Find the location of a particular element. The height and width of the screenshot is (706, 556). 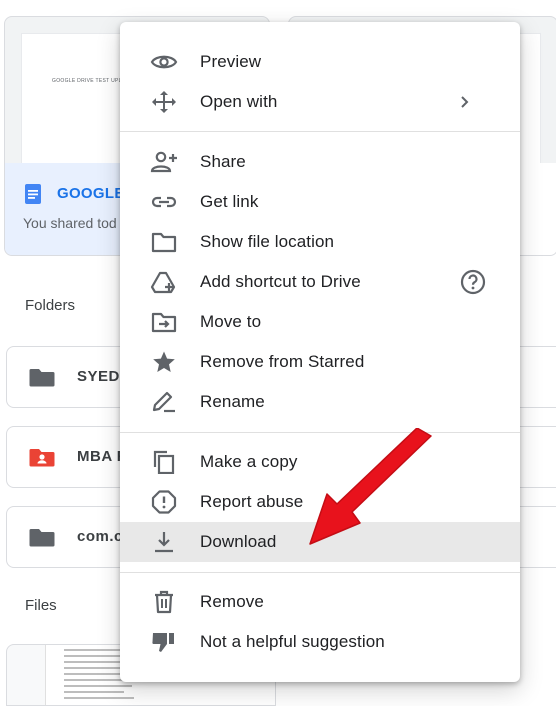

red-arrow-annotation is located at coordinates (370, 486).